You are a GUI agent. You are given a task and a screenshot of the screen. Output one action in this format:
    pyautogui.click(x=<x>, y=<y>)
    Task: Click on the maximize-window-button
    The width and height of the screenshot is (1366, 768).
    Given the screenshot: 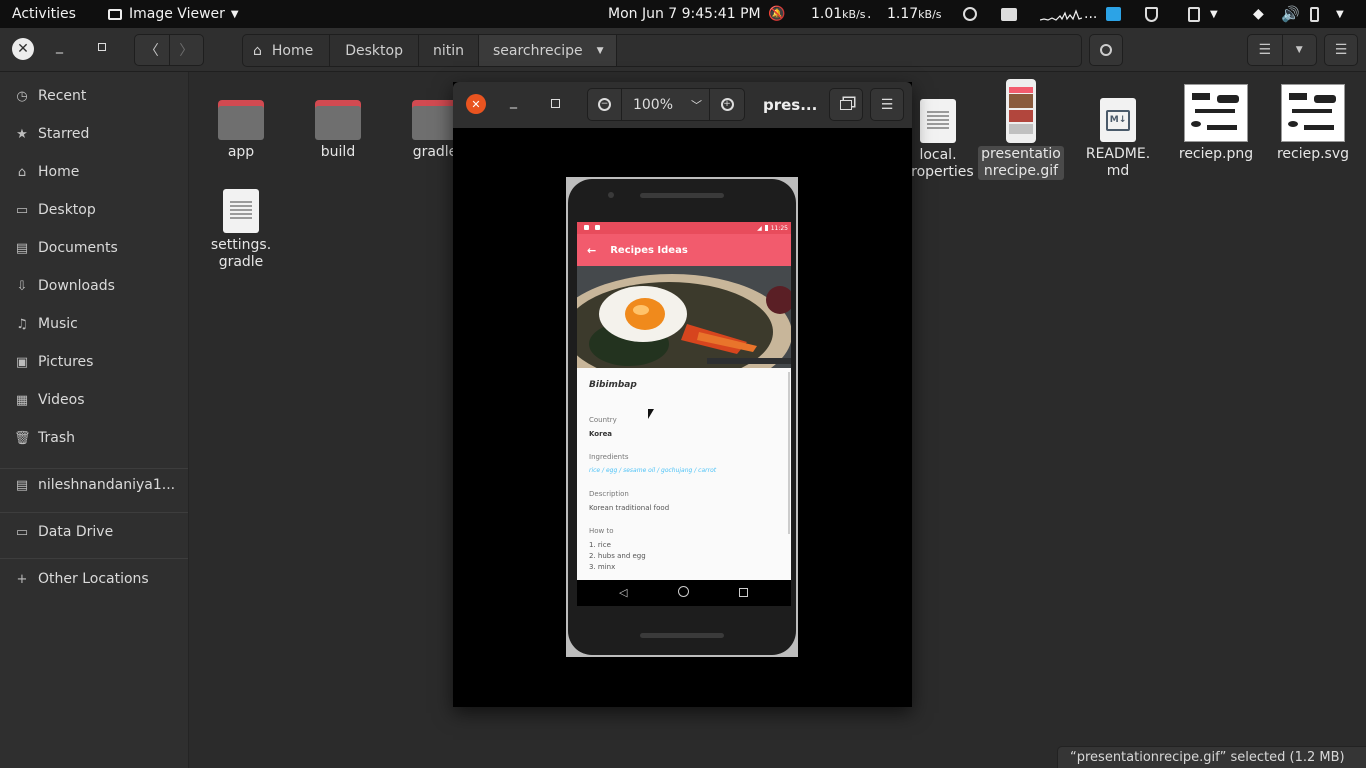 What is the action you would take?
    pyautogui.click(x=555, y=103)
    